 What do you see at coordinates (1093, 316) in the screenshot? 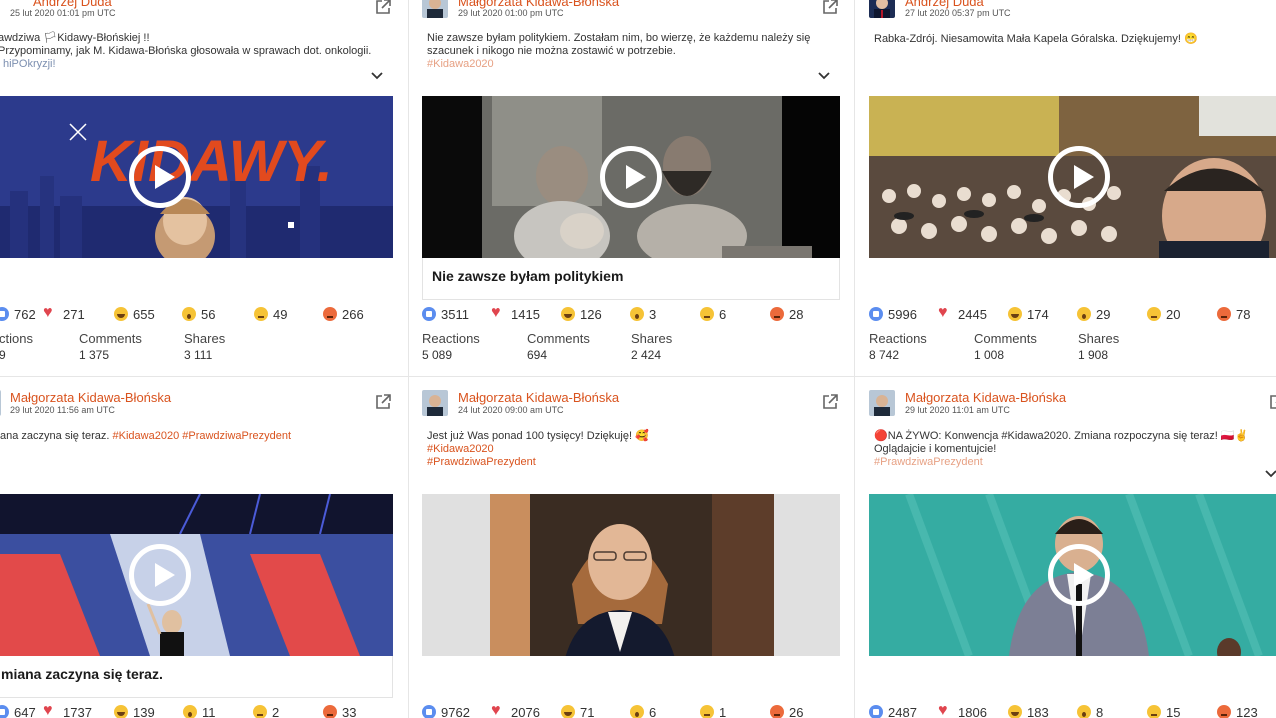
I see `reaction-wow: 29` at bounding box center [1093, 316].